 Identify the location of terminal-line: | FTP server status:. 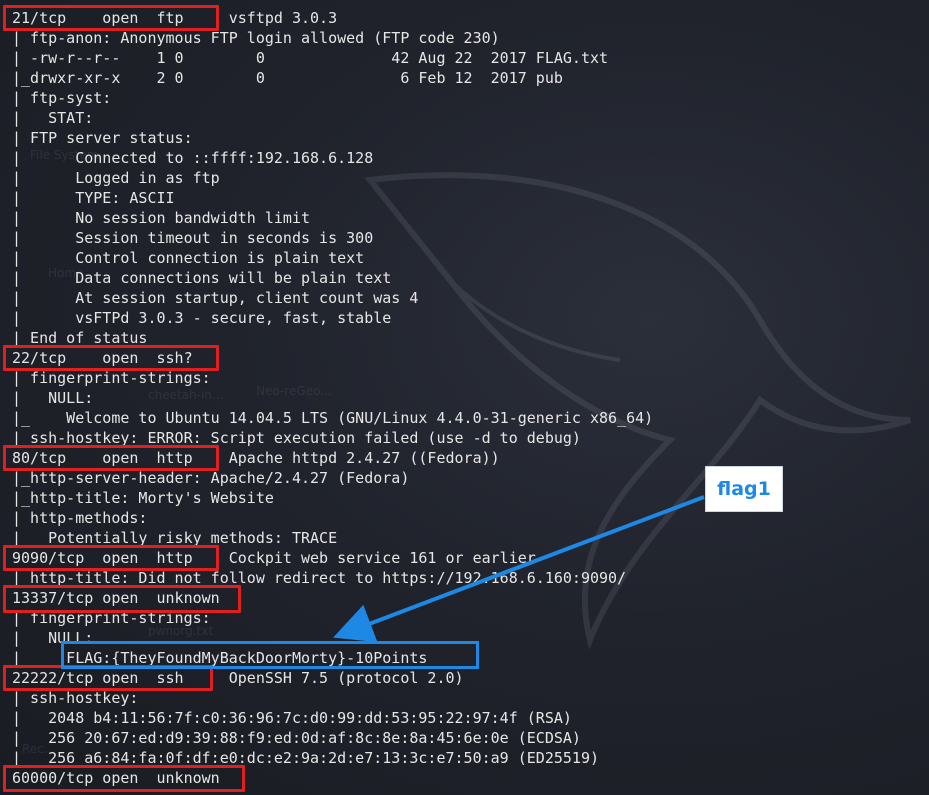
(102, 138).